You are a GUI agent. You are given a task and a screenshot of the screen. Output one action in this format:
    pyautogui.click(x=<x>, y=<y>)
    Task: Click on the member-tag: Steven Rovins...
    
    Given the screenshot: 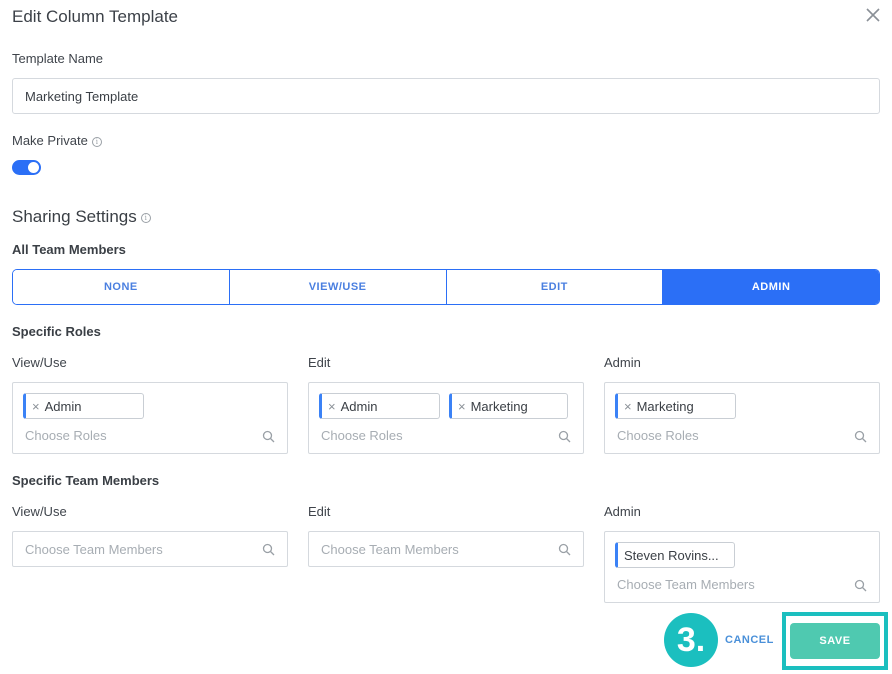 What is the action you would take?
    pyautogui.click(x=675, y=555)
    